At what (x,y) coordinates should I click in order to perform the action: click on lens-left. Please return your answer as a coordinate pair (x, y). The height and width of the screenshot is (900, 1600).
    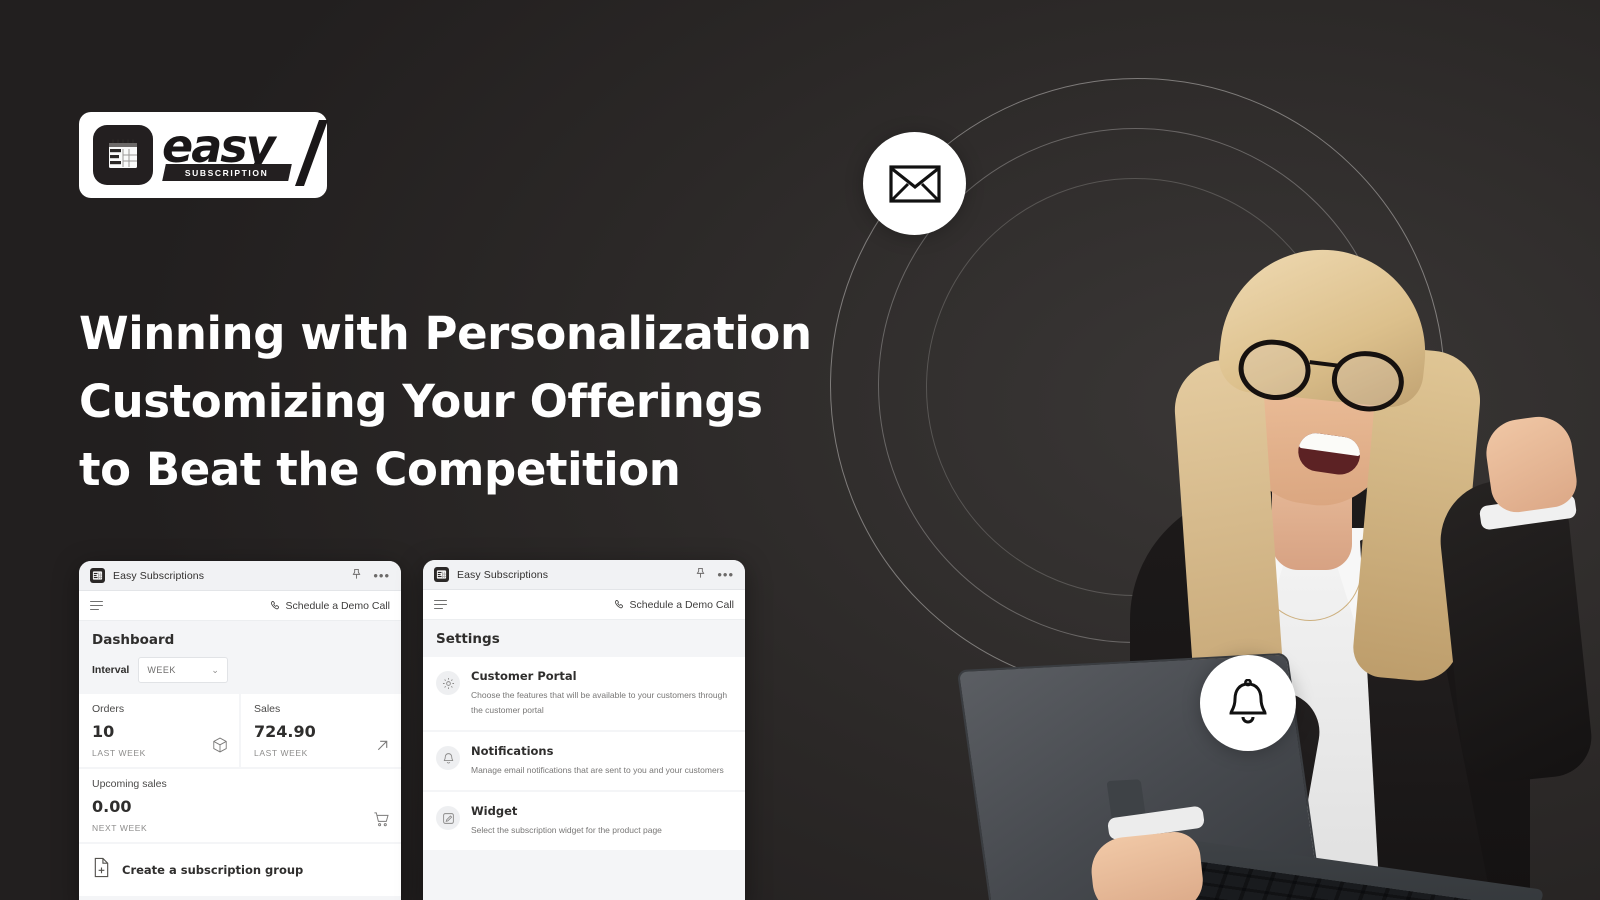
    Looking at the image, I should click on (1274, 370).